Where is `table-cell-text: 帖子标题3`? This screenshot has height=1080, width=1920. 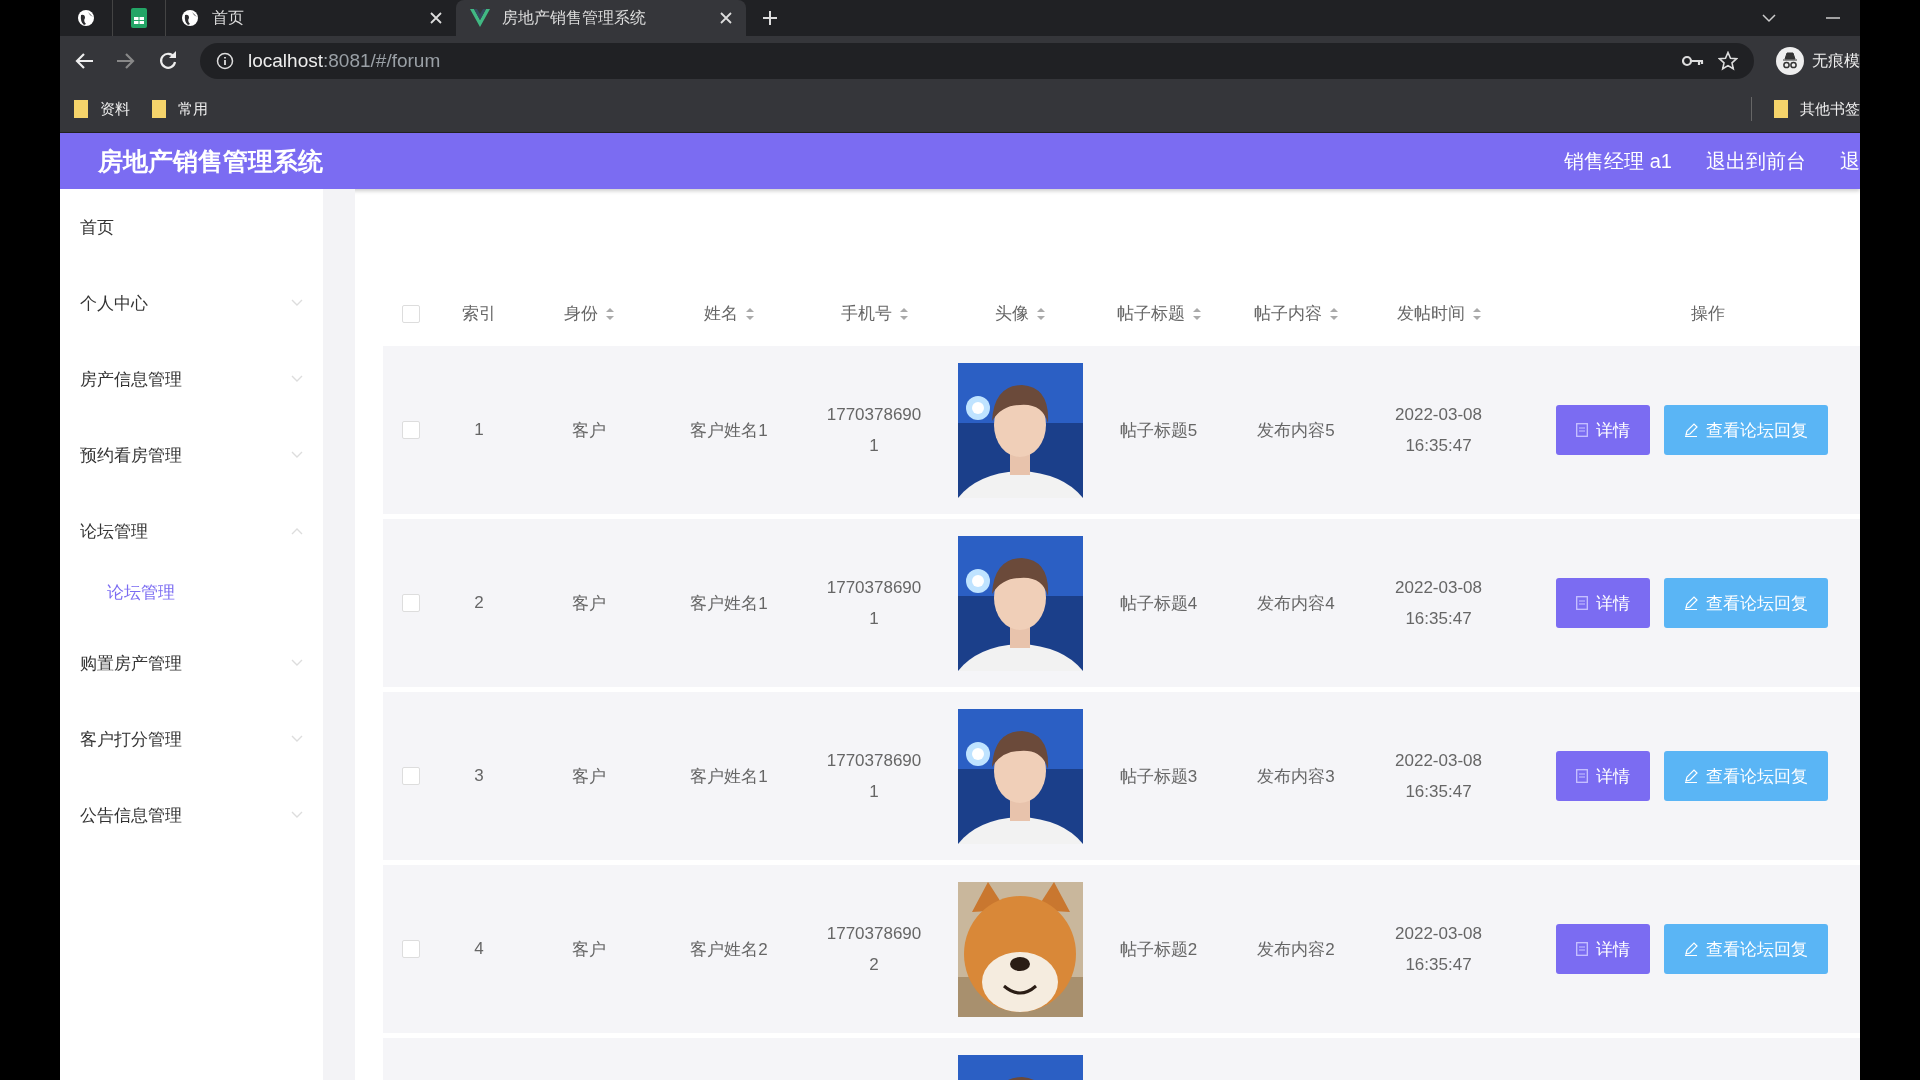
table-cell-text: 帖子标题3 is located at coordinates (1158, 776).